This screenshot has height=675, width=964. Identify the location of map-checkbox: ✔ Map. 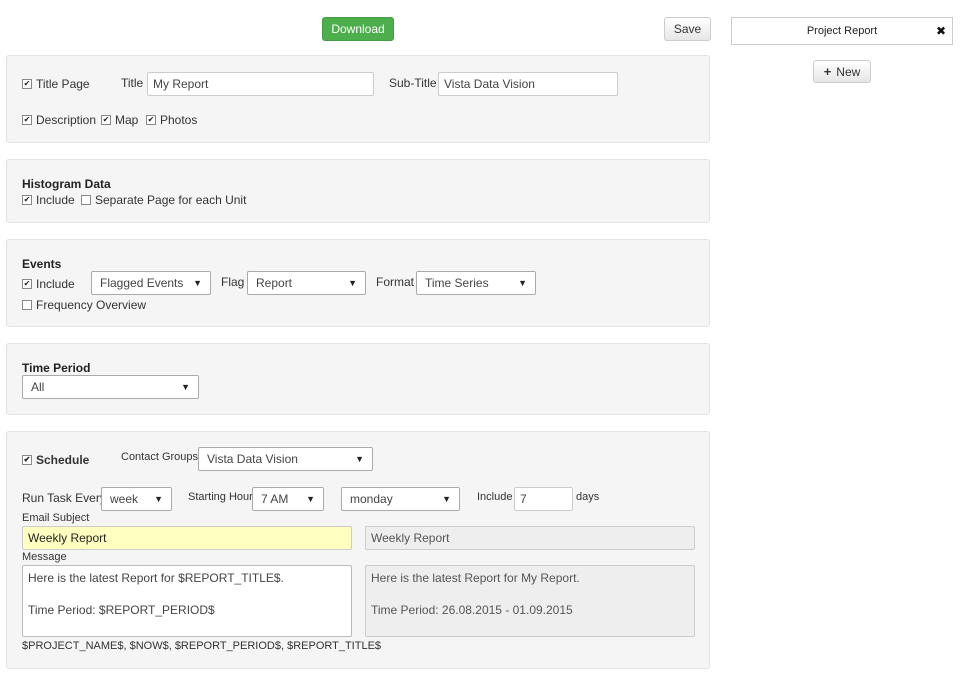
(119, 120).